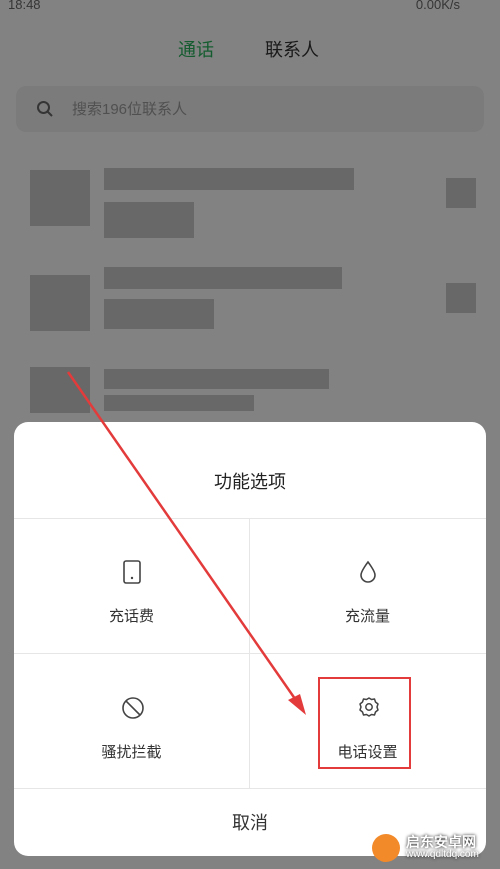 The image size is (500, 869). I want to click on watermark-logo-icon, so click(386, 848).